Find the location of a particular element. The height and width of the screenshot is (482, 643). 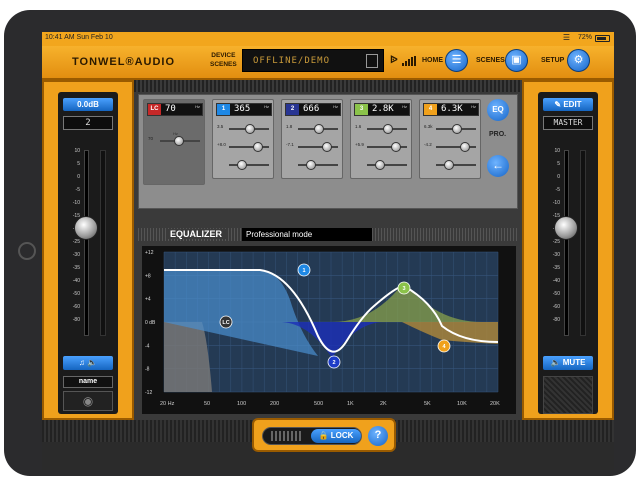

q-slider: 3.5 is located at coordinates (244, 129).